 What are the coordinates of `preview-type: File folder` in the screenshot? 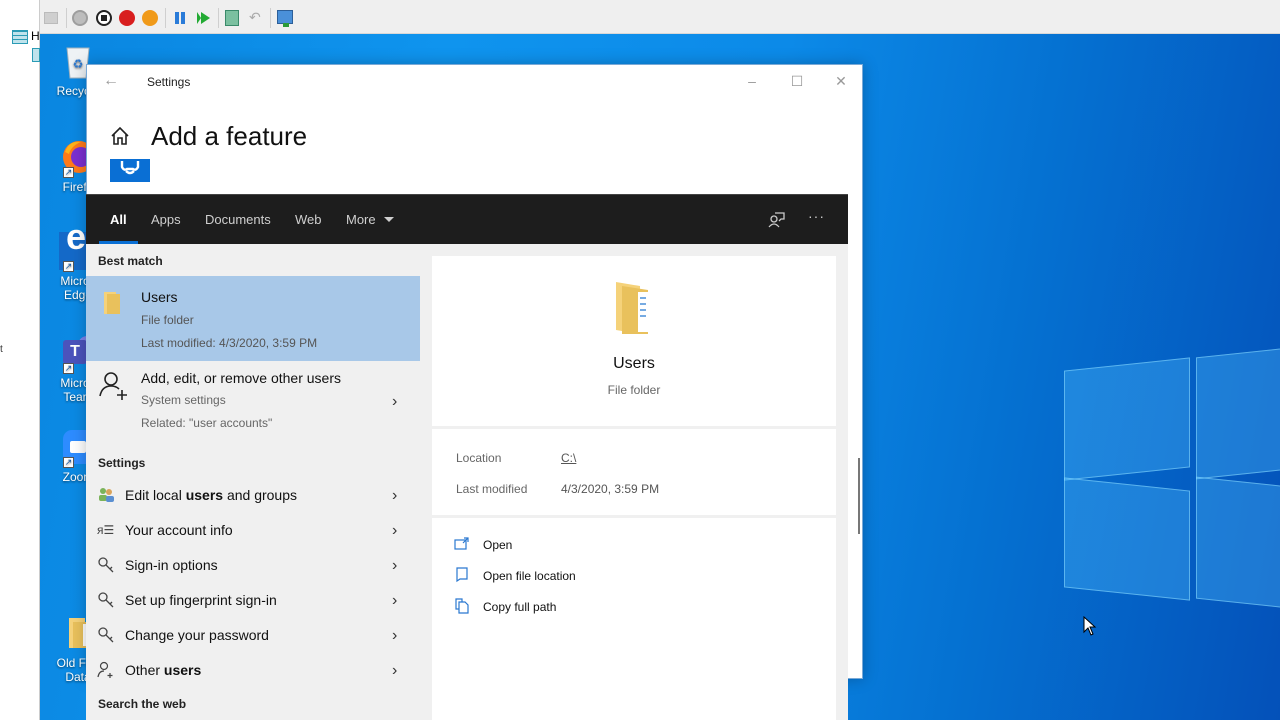 It's located at (634, 390).